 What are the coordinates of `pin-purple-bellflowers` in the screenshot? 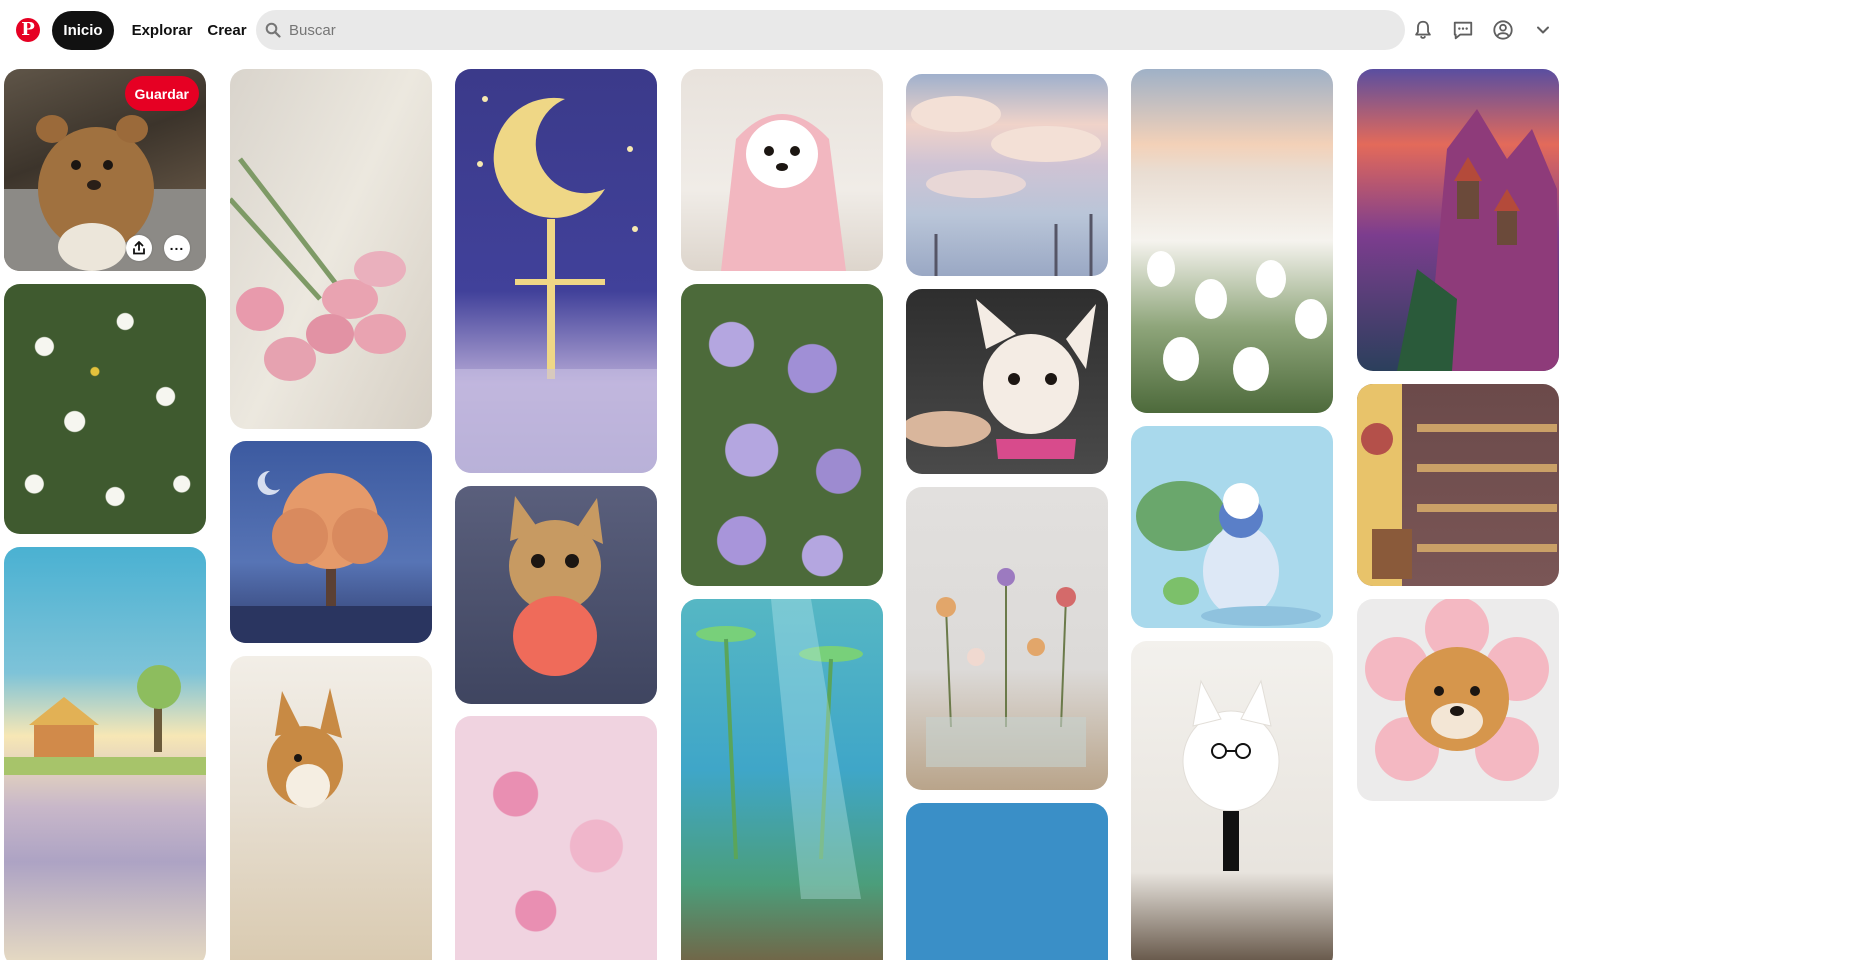 It's located at (782, 435).